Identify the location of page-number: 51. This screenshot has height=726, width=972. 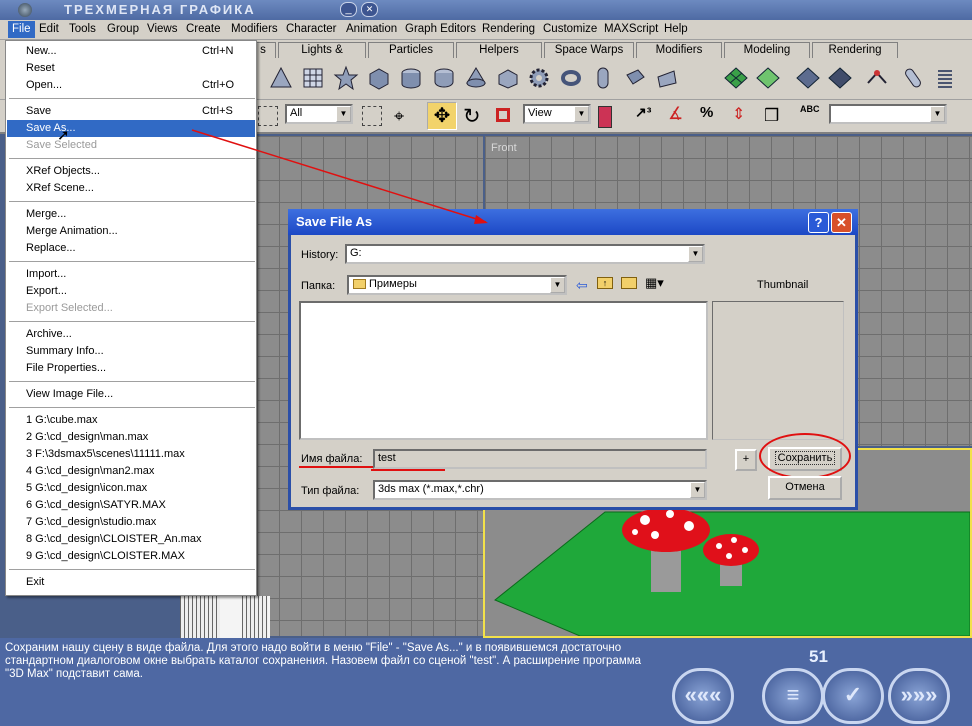
(818, 656).